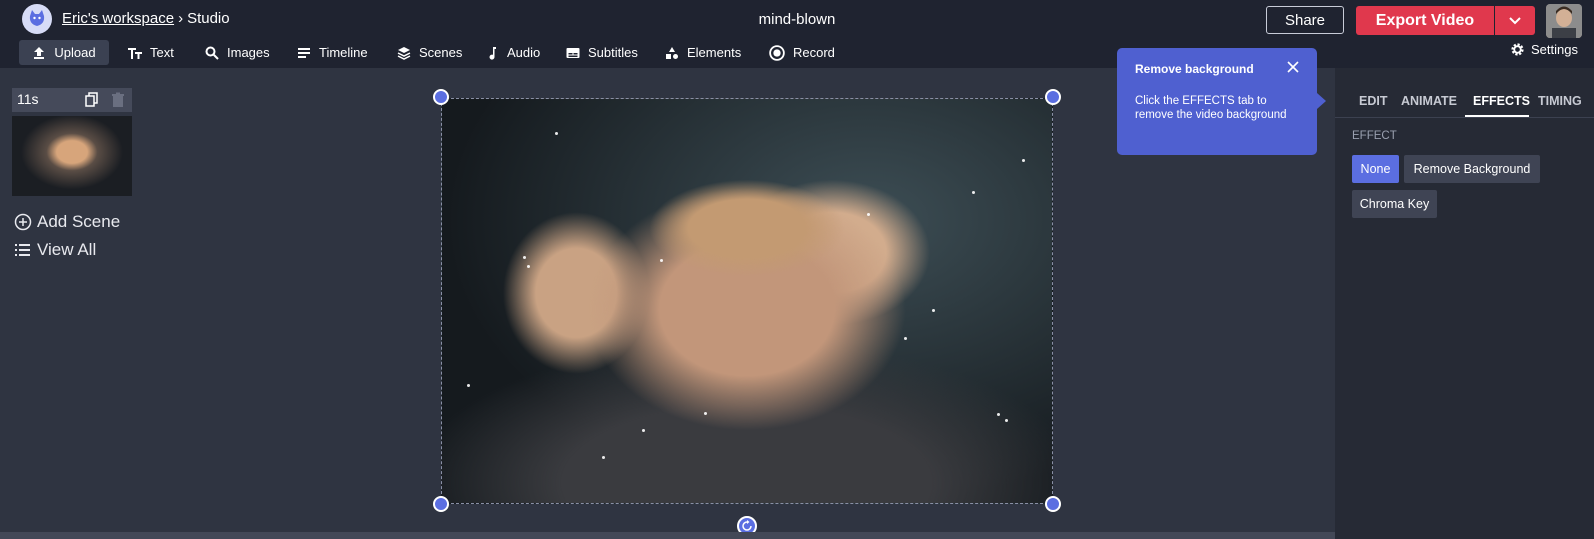  I want to click on record-icon, so click(777, 52).